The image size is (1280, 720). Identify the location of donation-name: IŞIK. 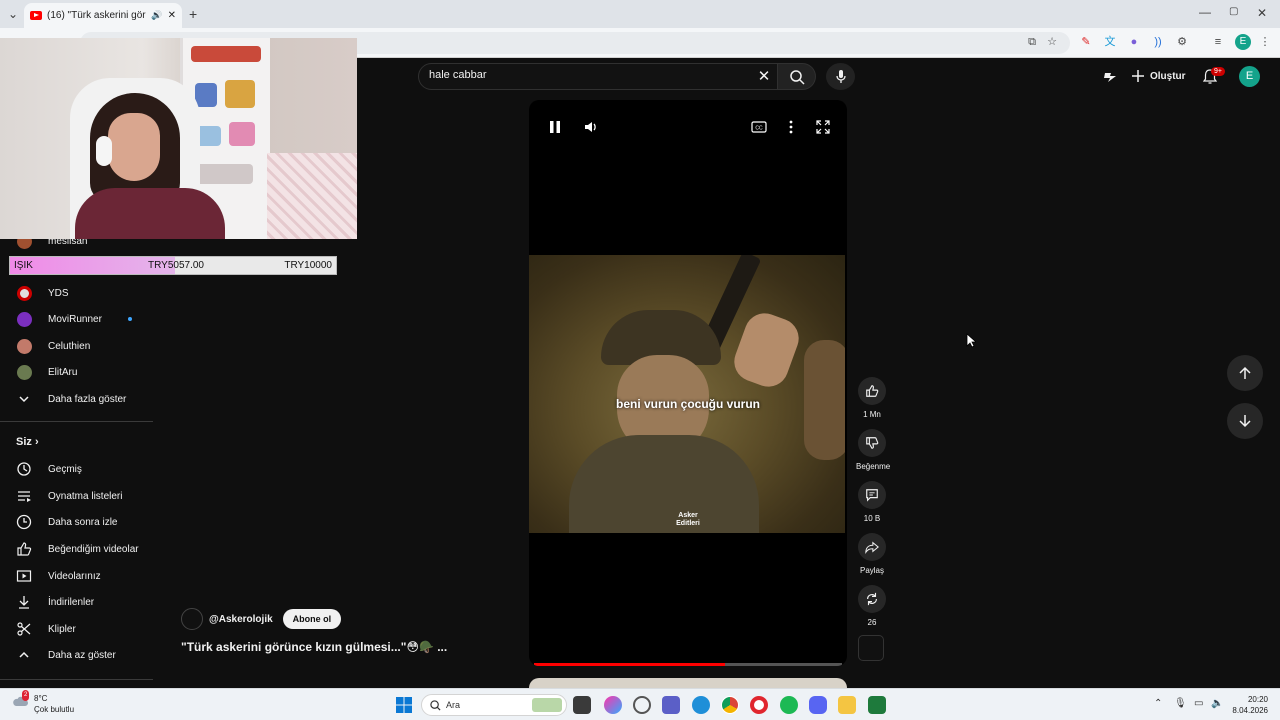
(23, 265).